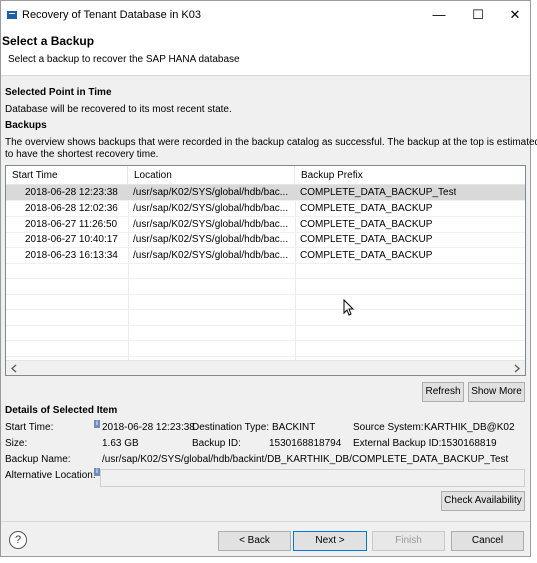 This screenshot has height=563, width=537. I want to click on destination-type-value: BACKINT, so click(294, 427).